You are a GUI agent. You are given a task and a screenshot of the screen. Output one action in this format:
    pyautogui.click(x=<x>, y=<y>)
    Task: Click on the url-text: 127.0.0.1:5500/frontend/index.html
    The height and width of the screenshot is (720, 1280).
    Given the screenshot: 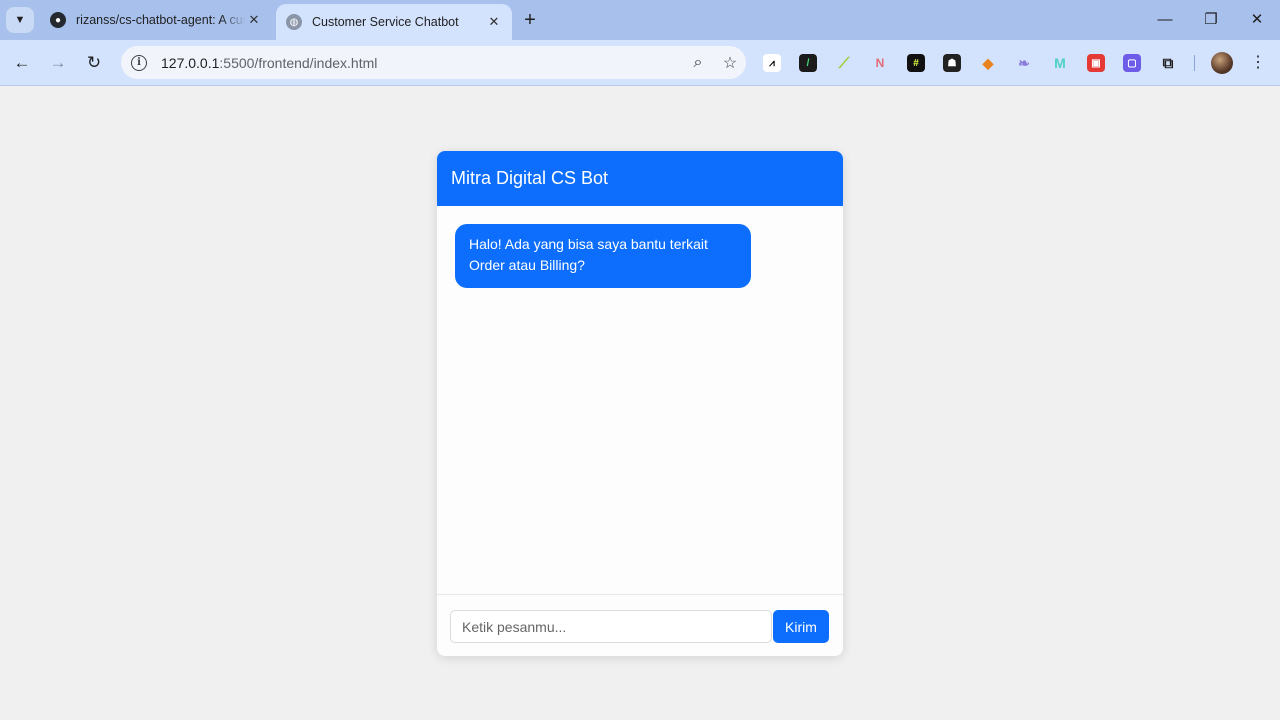 What is the action you would take?
    pyautogui.click(x=421, y=63)
    